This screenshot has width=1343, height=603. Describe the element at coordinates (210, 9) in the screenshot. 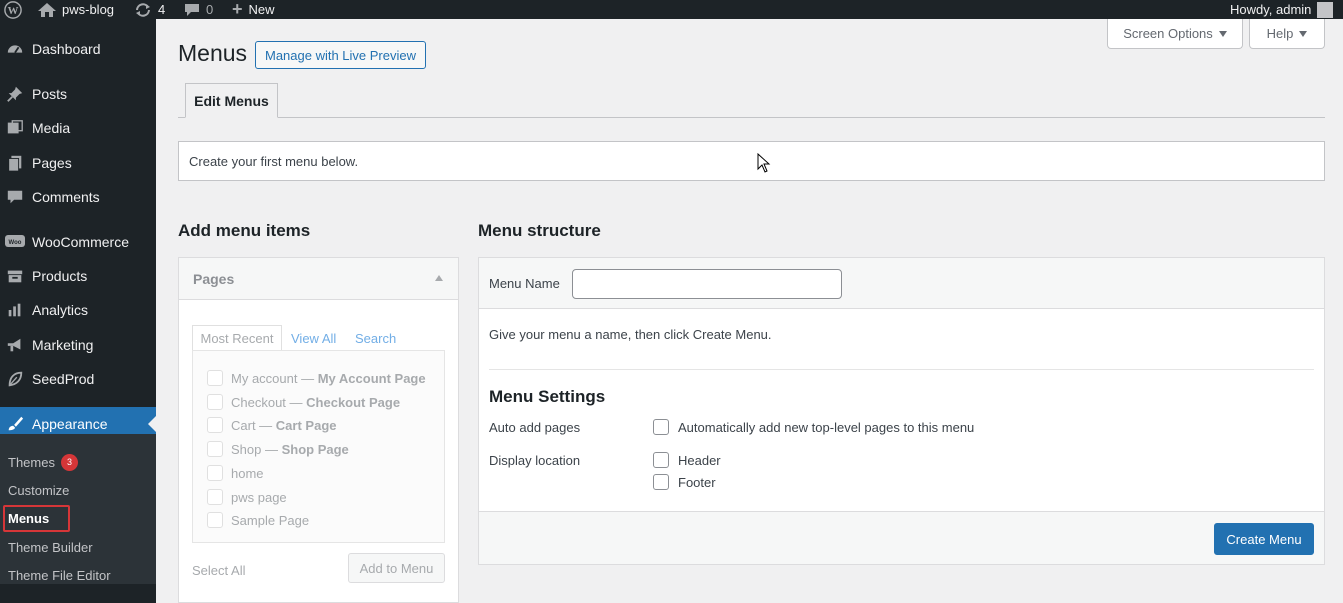

I see `comments-count: 0` at that location.